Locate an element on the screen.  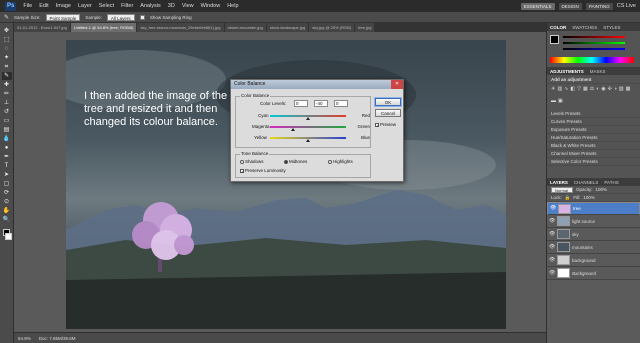
exposure-icon: ◧ is located at coordinates (572, 91).